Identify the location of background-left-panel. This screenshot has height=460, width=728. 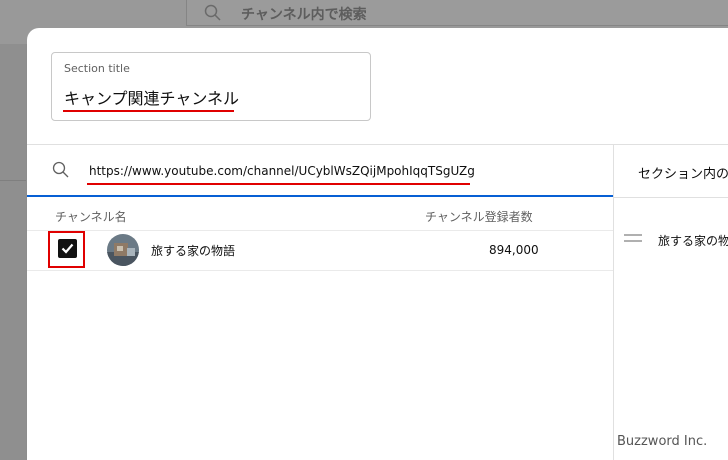
(13, 252).